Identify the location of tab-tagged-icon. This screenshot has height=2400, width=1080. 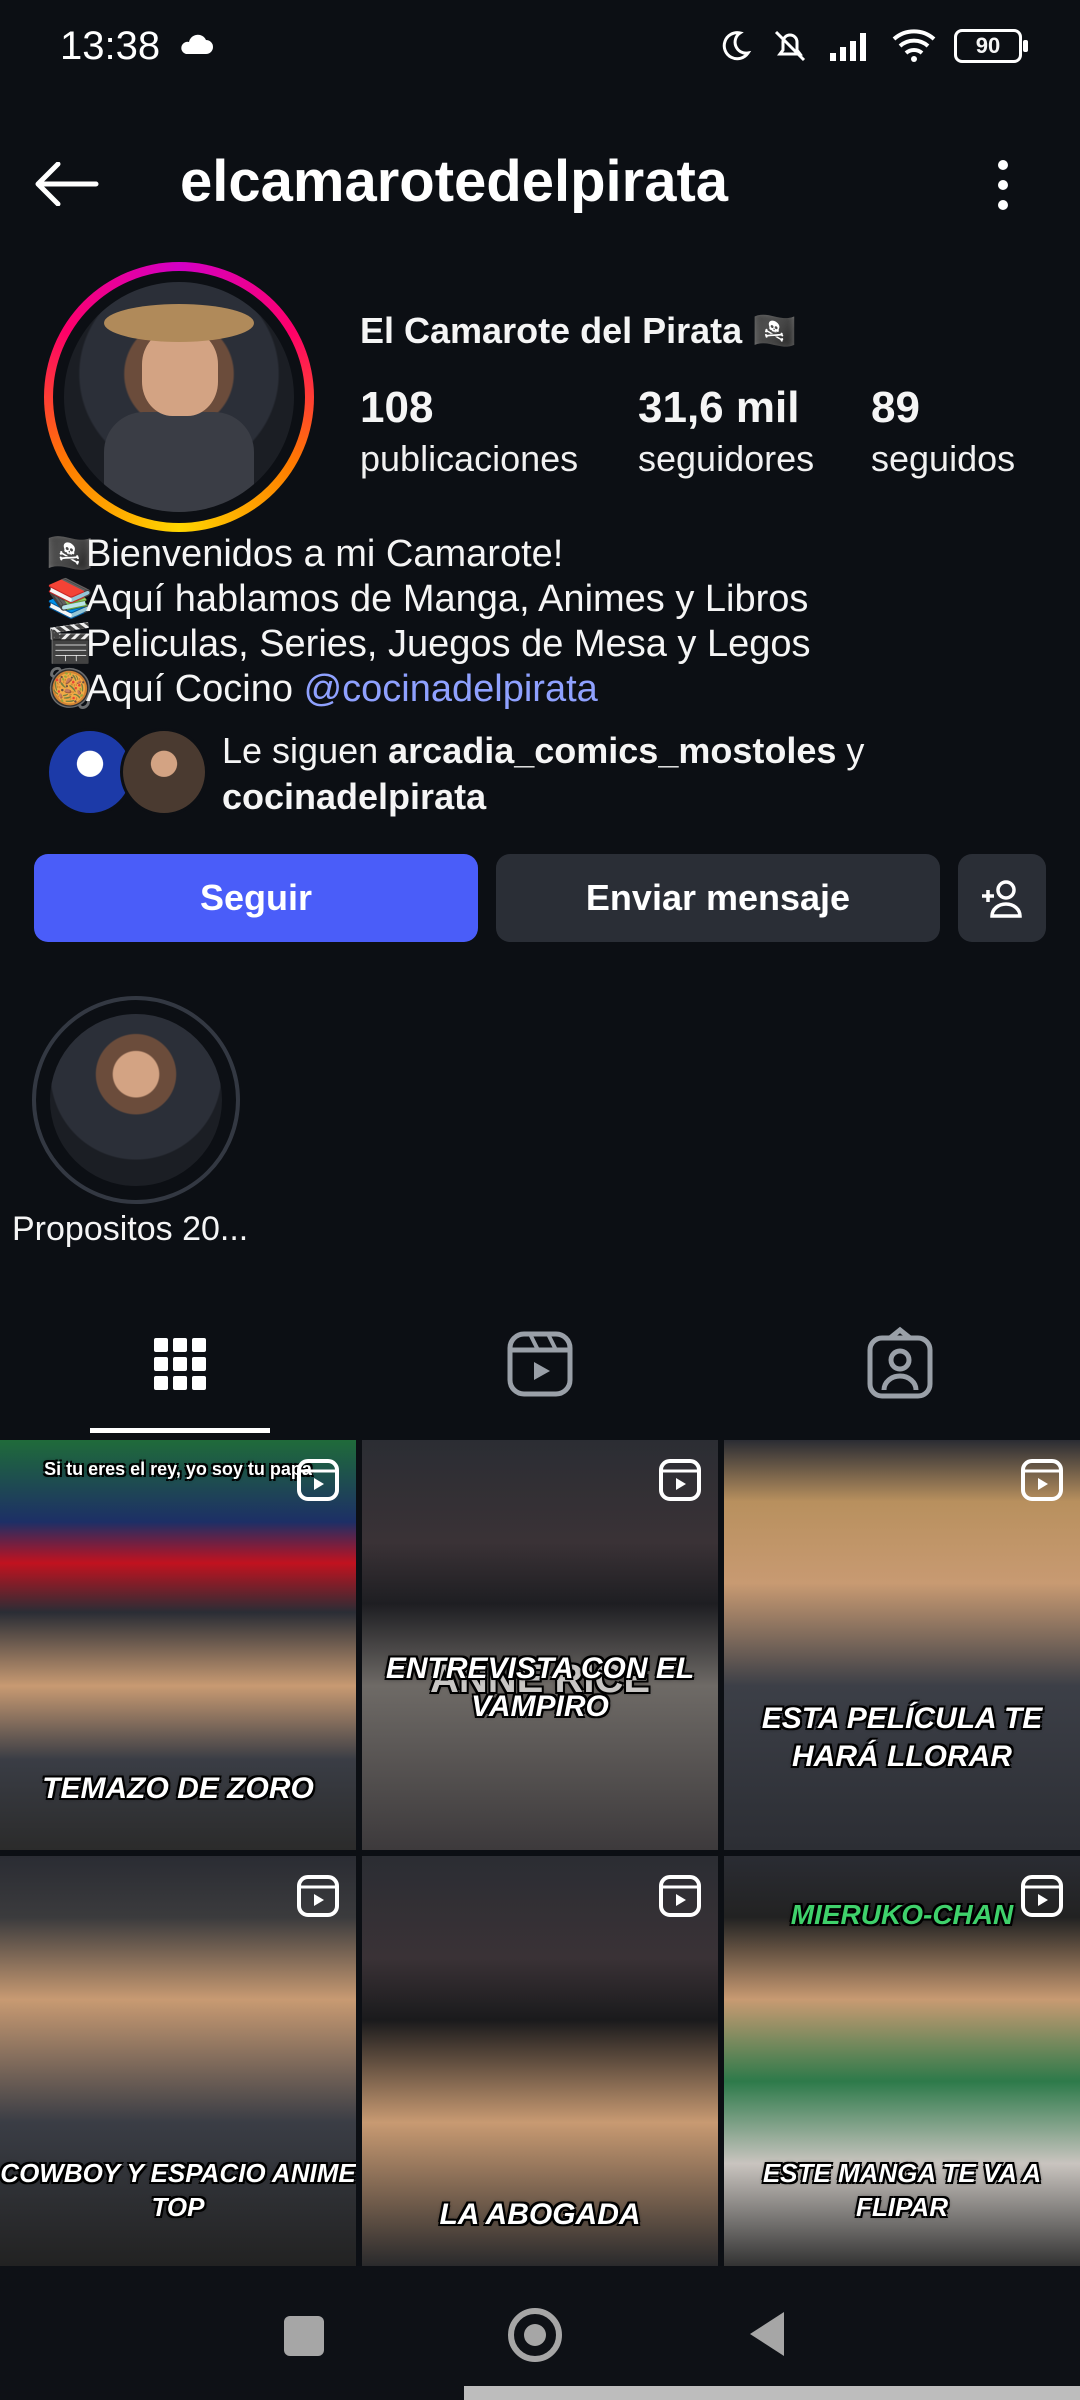
(900, 1364).